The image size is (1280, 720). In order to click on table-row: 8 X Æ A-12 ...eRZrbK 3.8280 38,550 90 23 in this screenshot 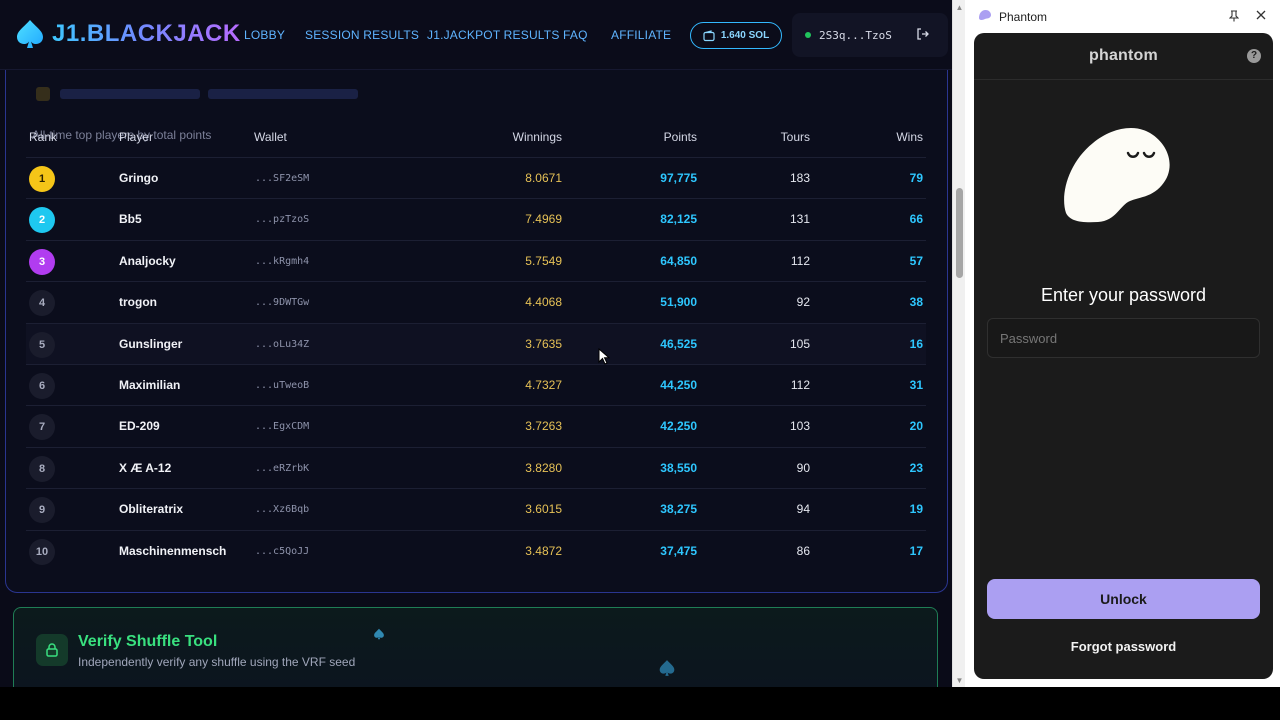, I will do `click(476, 468)`.